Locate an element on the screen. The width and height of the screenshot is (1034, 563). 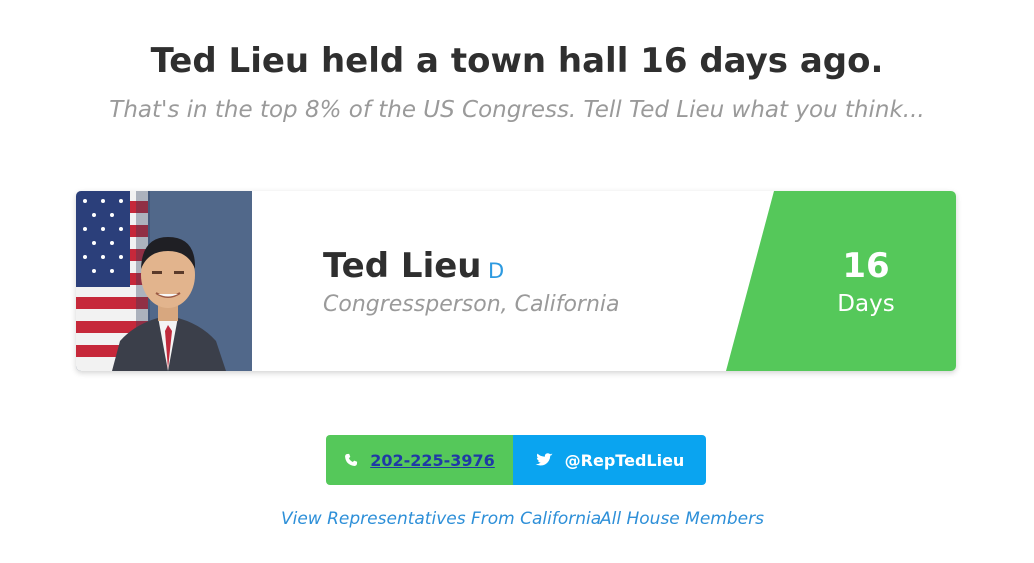
representative-photo is located at coordinates (164, 281).